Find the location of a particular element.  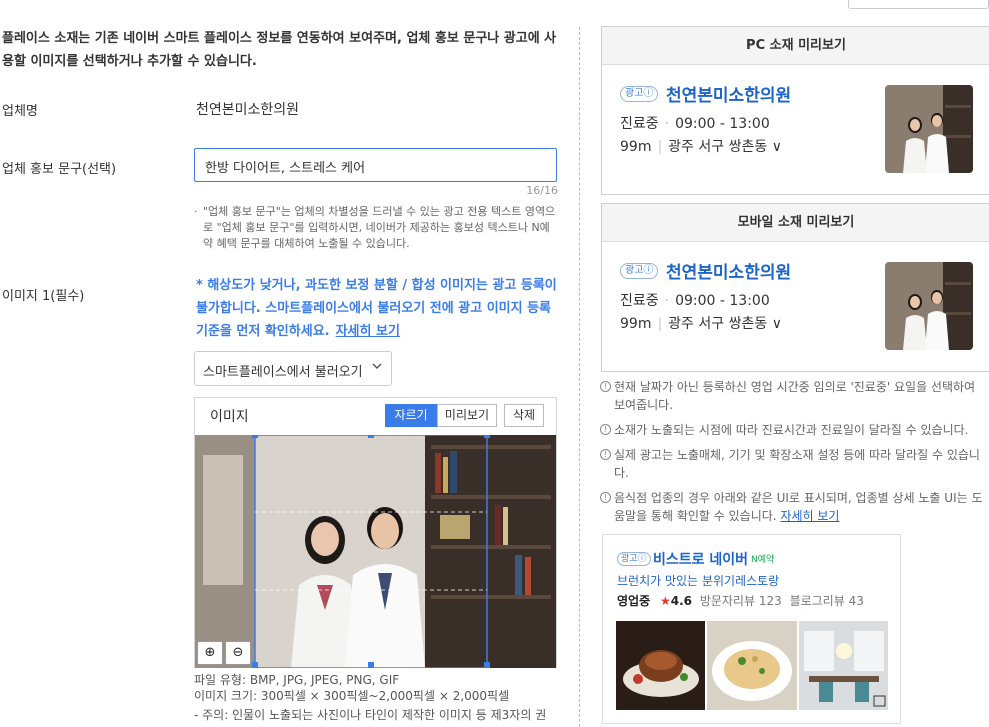

chevron-down-icon is located at coordinates (377, 367).